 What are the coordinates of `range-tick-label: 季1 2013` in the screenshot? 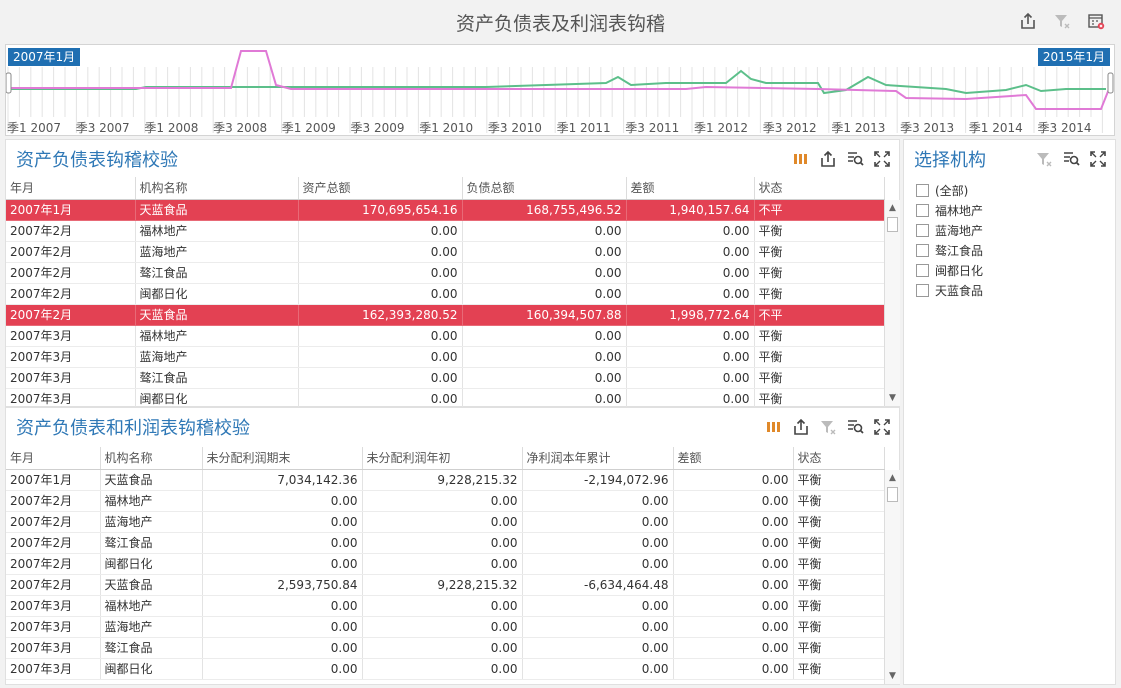 It's located at (858, 128).